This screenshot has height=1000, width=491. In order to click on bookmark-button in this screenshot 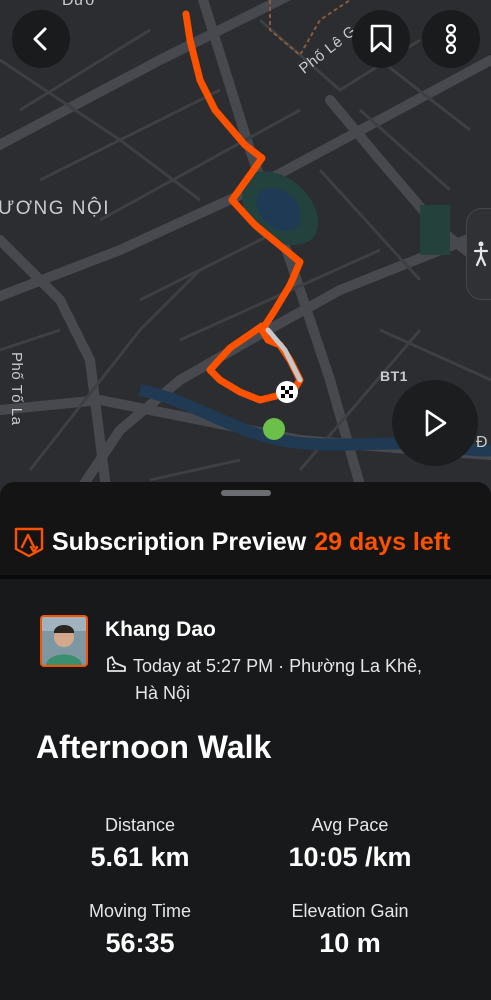, I will do `click(381, 39)`.